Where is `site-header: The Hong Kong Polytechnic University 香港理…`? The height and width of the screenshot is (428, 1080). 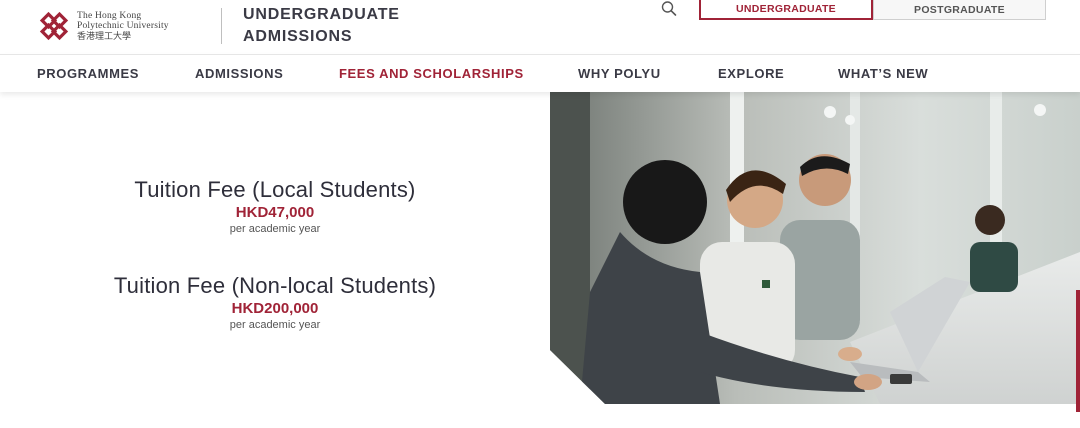 site-header: The Hong Kong Polytechnic University 香港理… is located at coordinates (540, 27).